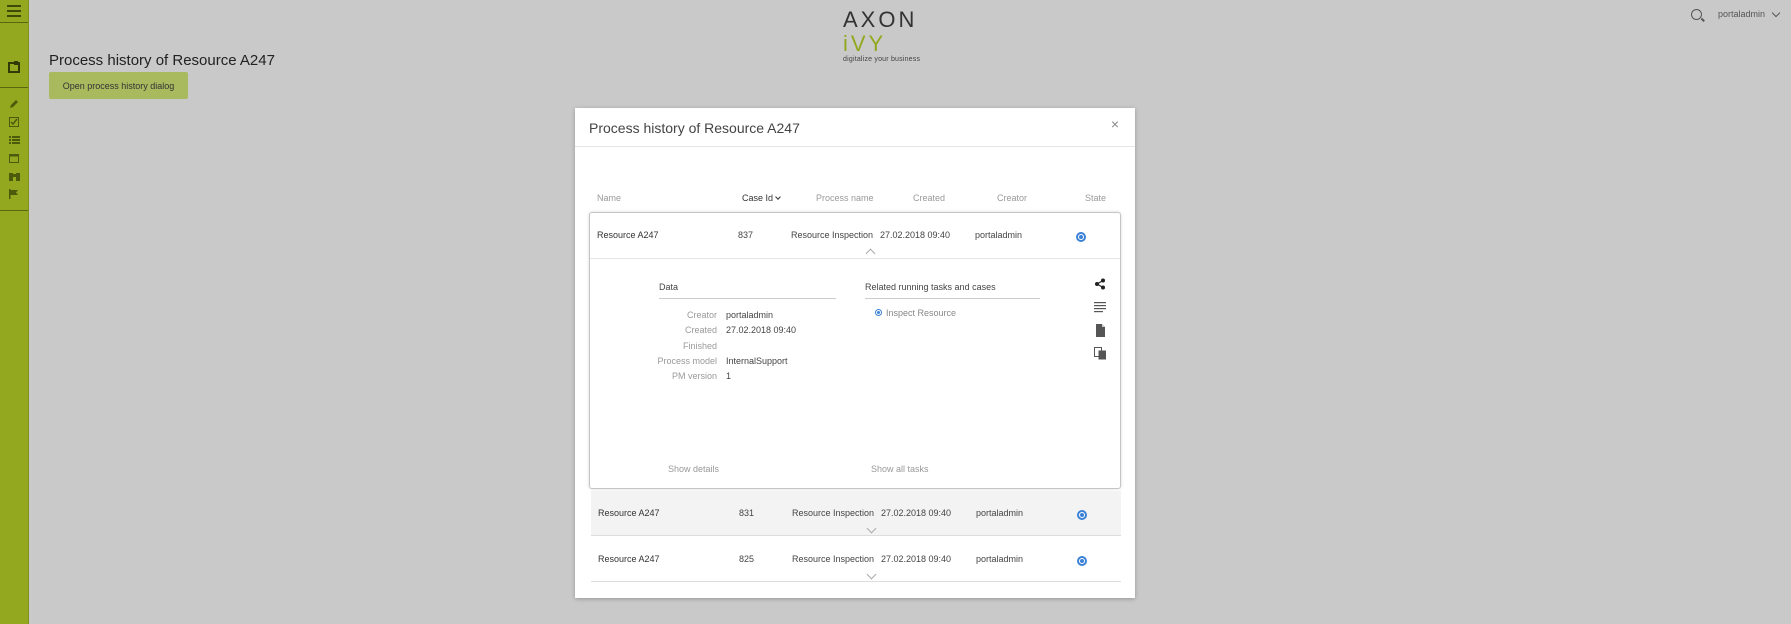  Describe the element at coordinates (1100, 308) in the screenshot. I see `description-icon` at that location.